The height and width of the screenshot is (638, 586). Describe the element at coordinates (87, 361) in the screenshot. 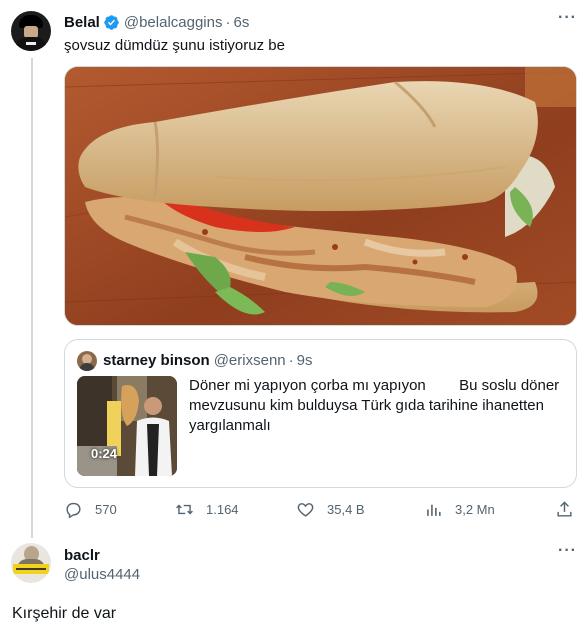

I see `quoted-avatar` at that location.